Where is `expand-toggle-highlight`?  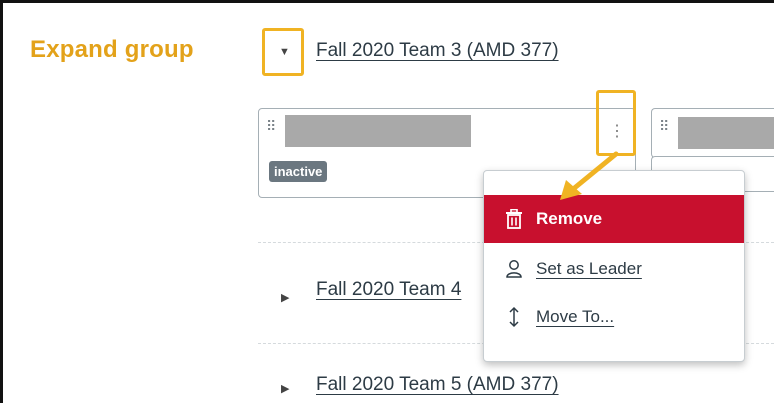
expand-toggle-highlight is located at coordinates (283, 52).